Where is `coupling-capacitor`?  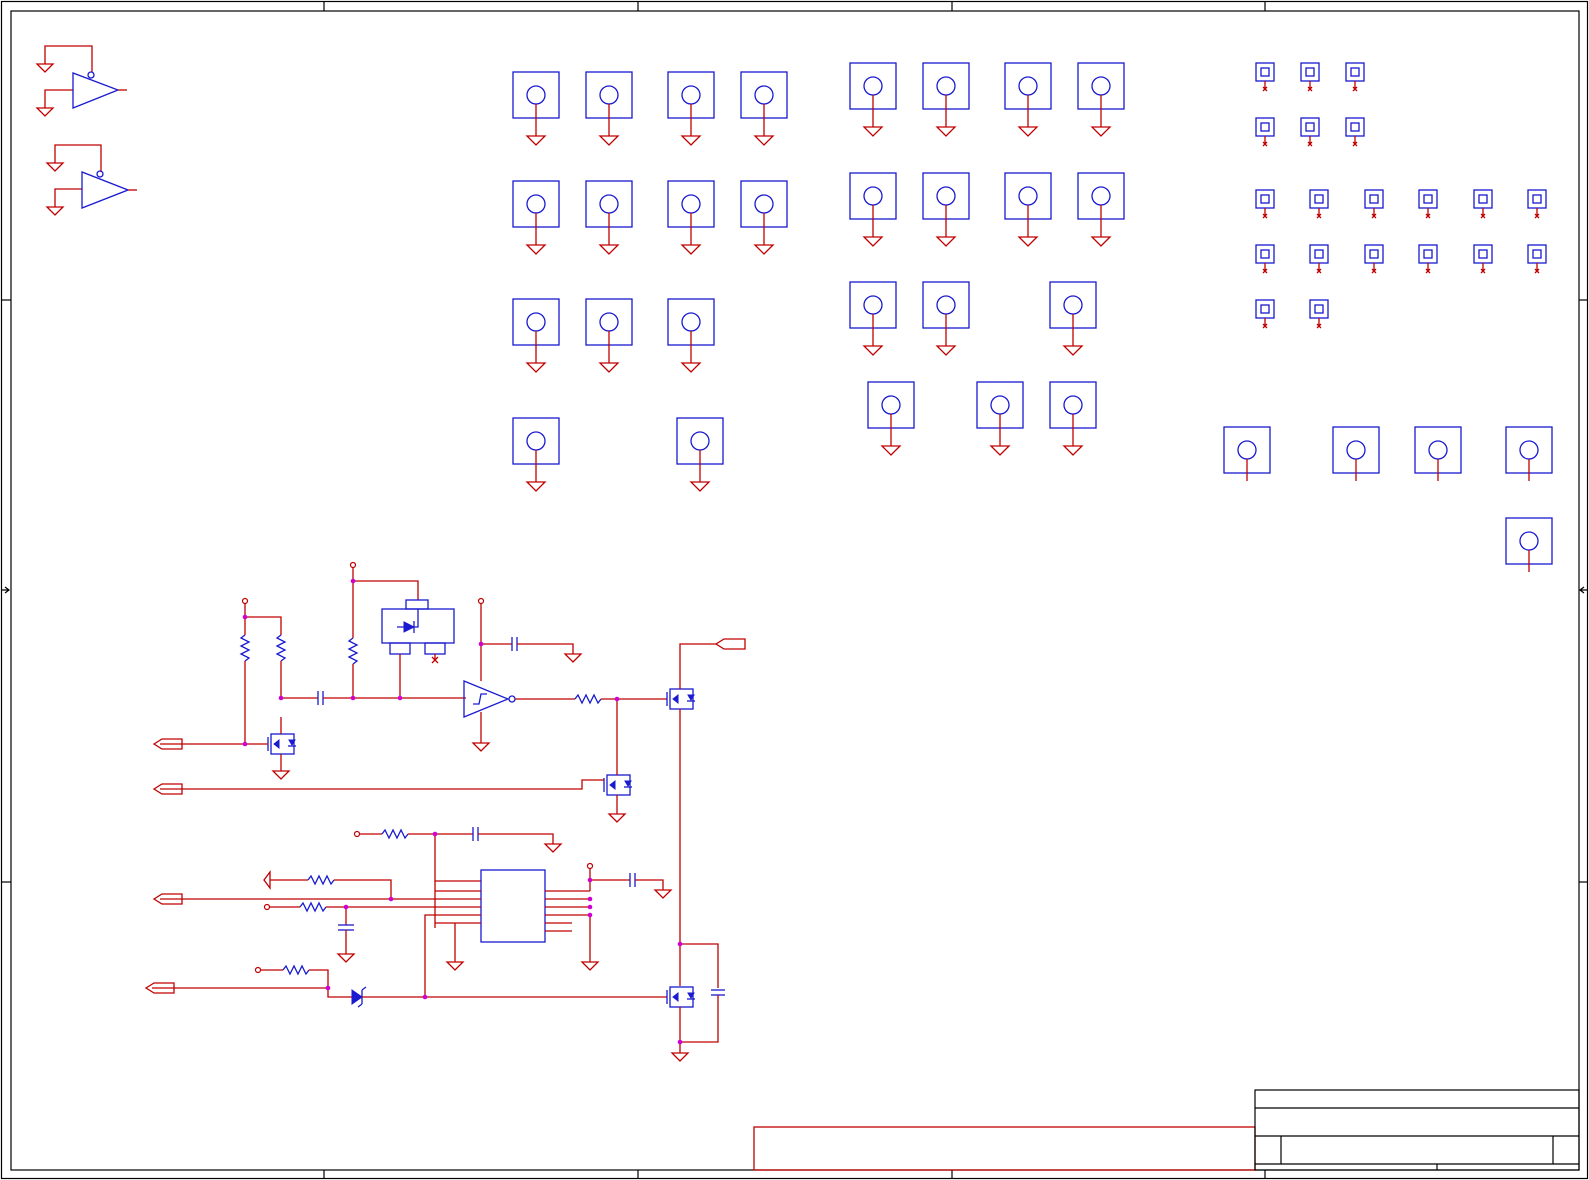
coupling-capacitor is located at coordinates (391, 698).